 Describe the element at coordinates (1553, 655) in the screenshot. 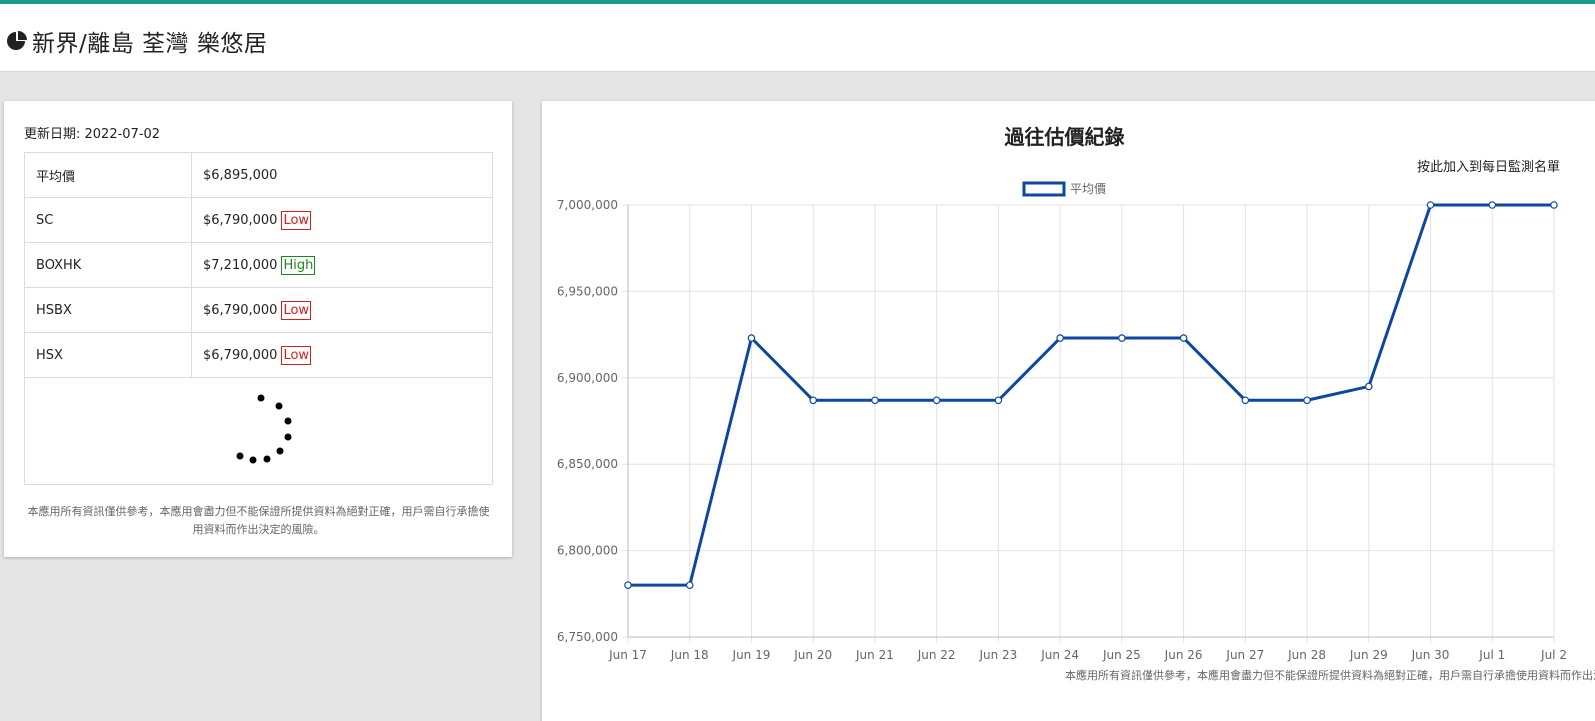

I see `x-tick-label: Jul 2` at that location.